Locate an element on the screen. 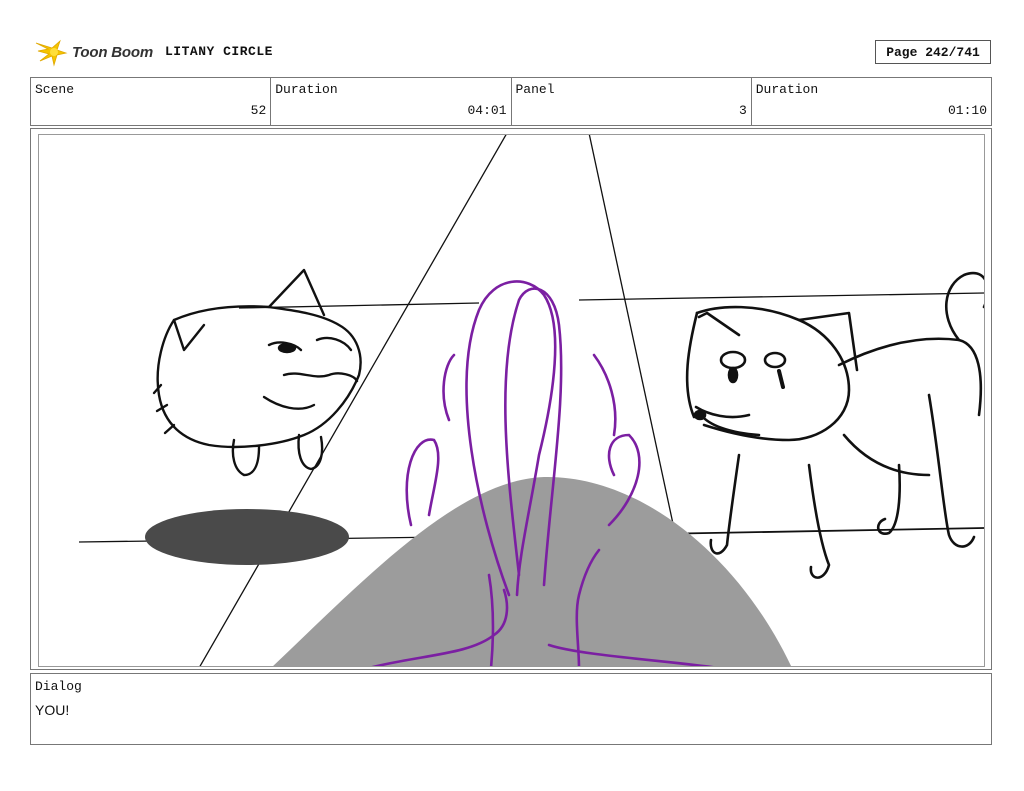 This screenshot has height=791, width=1024. scene-cell: Scene 52 is located at coordinates (151, 101).